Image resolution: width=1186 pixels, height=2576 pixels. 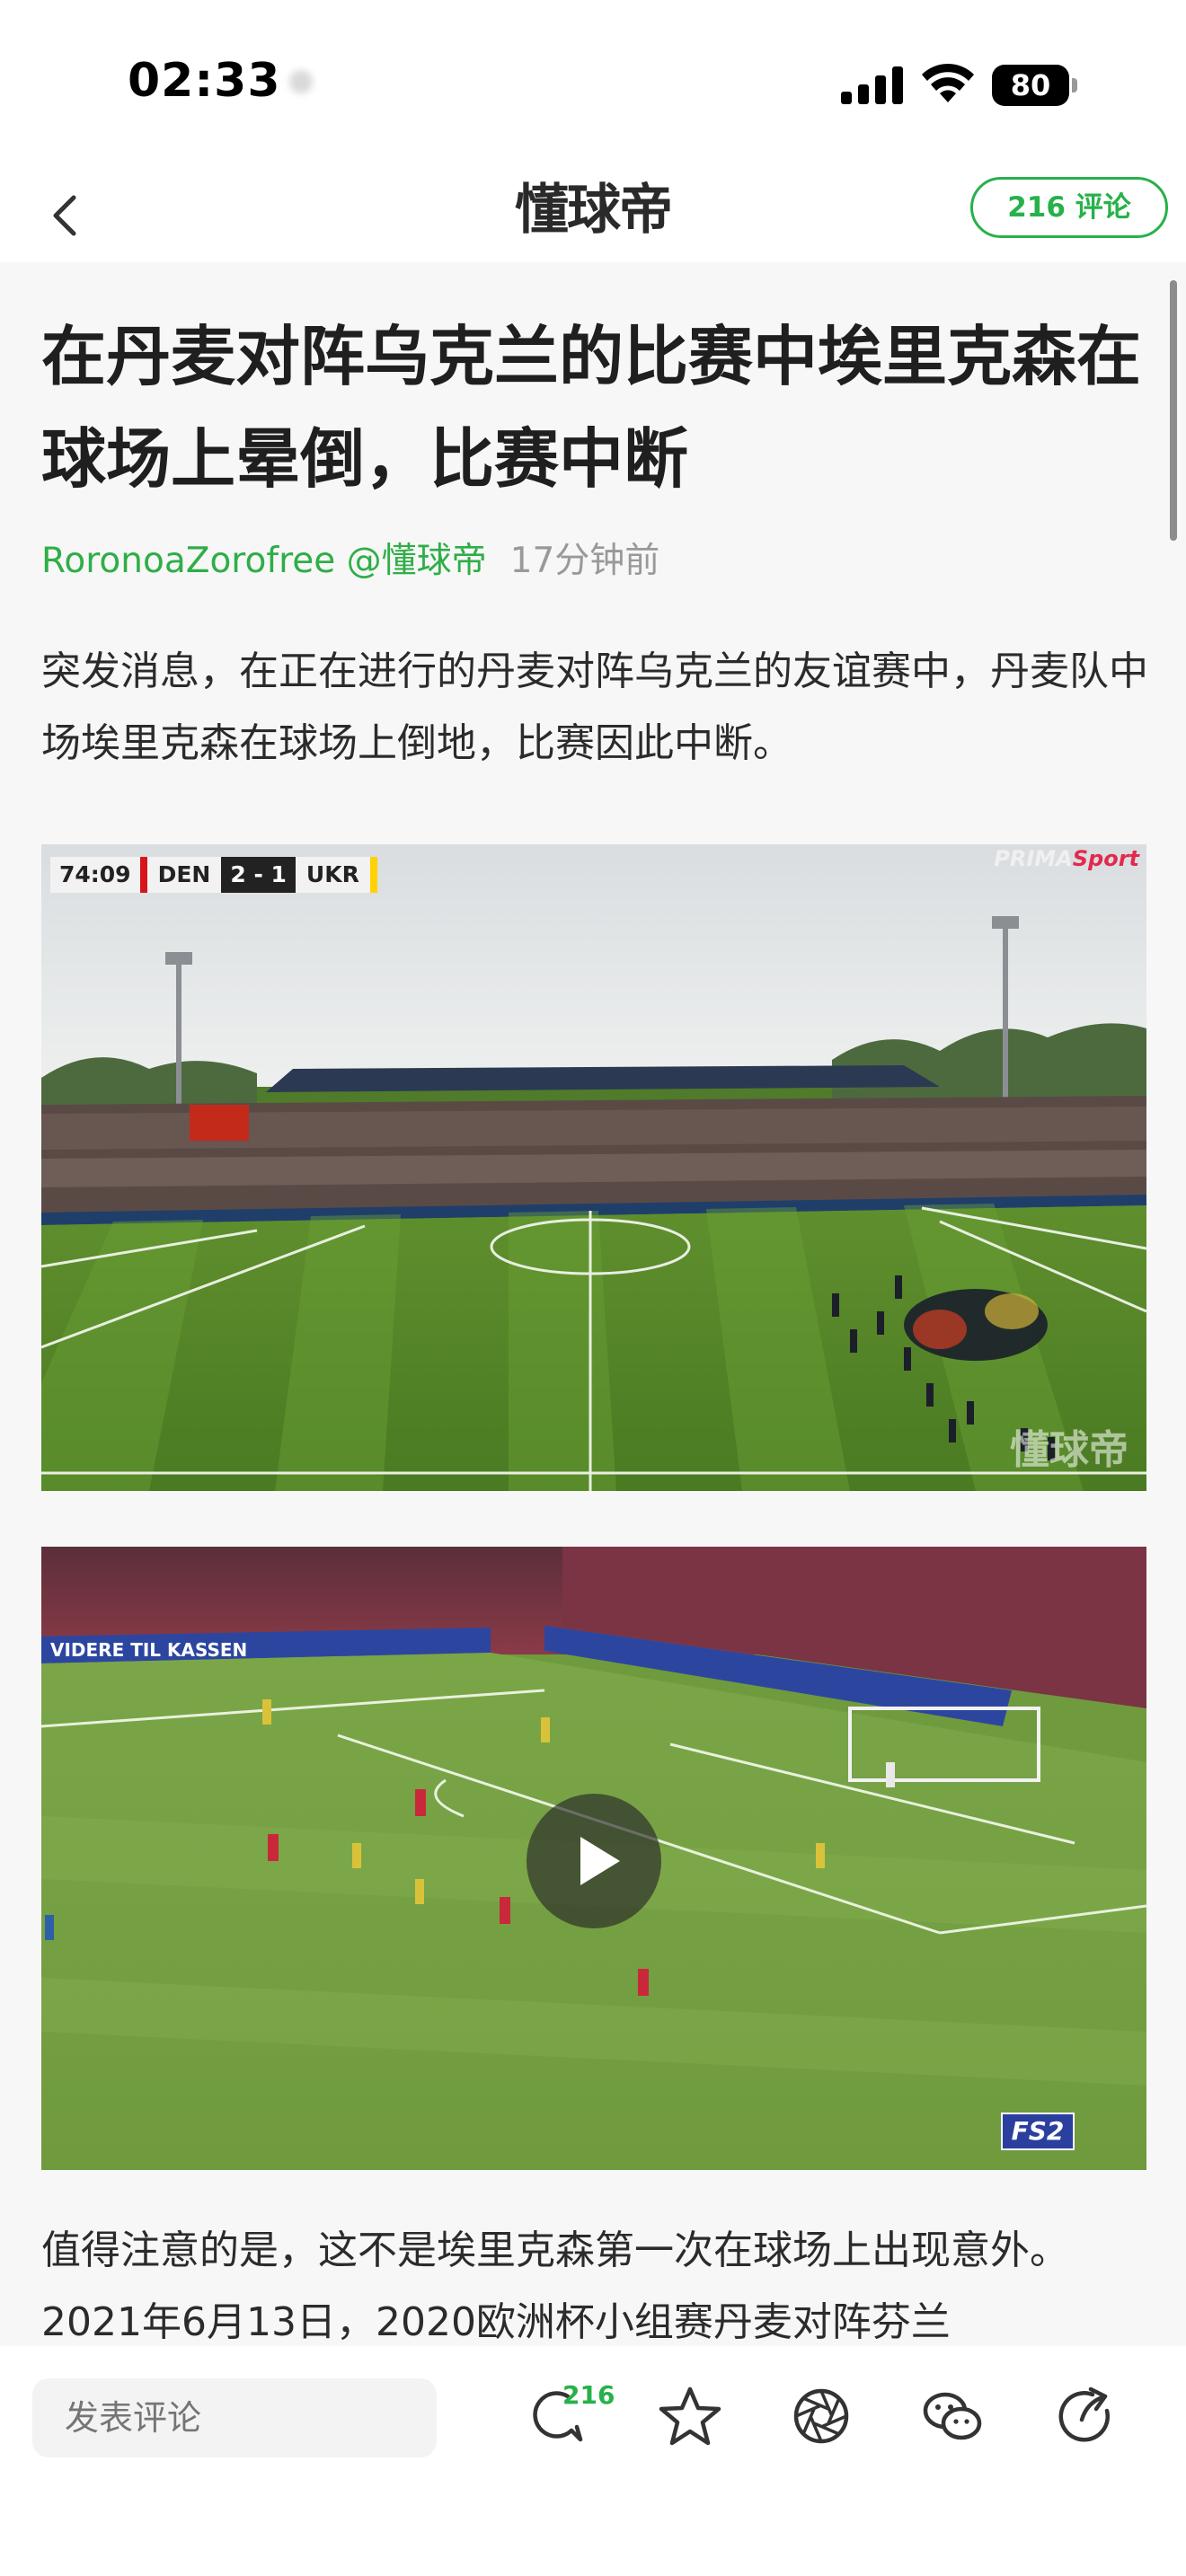 I want to click on scorebug: 74:09 DEN 2 - 1 UKR, so click(x=213, y=875).